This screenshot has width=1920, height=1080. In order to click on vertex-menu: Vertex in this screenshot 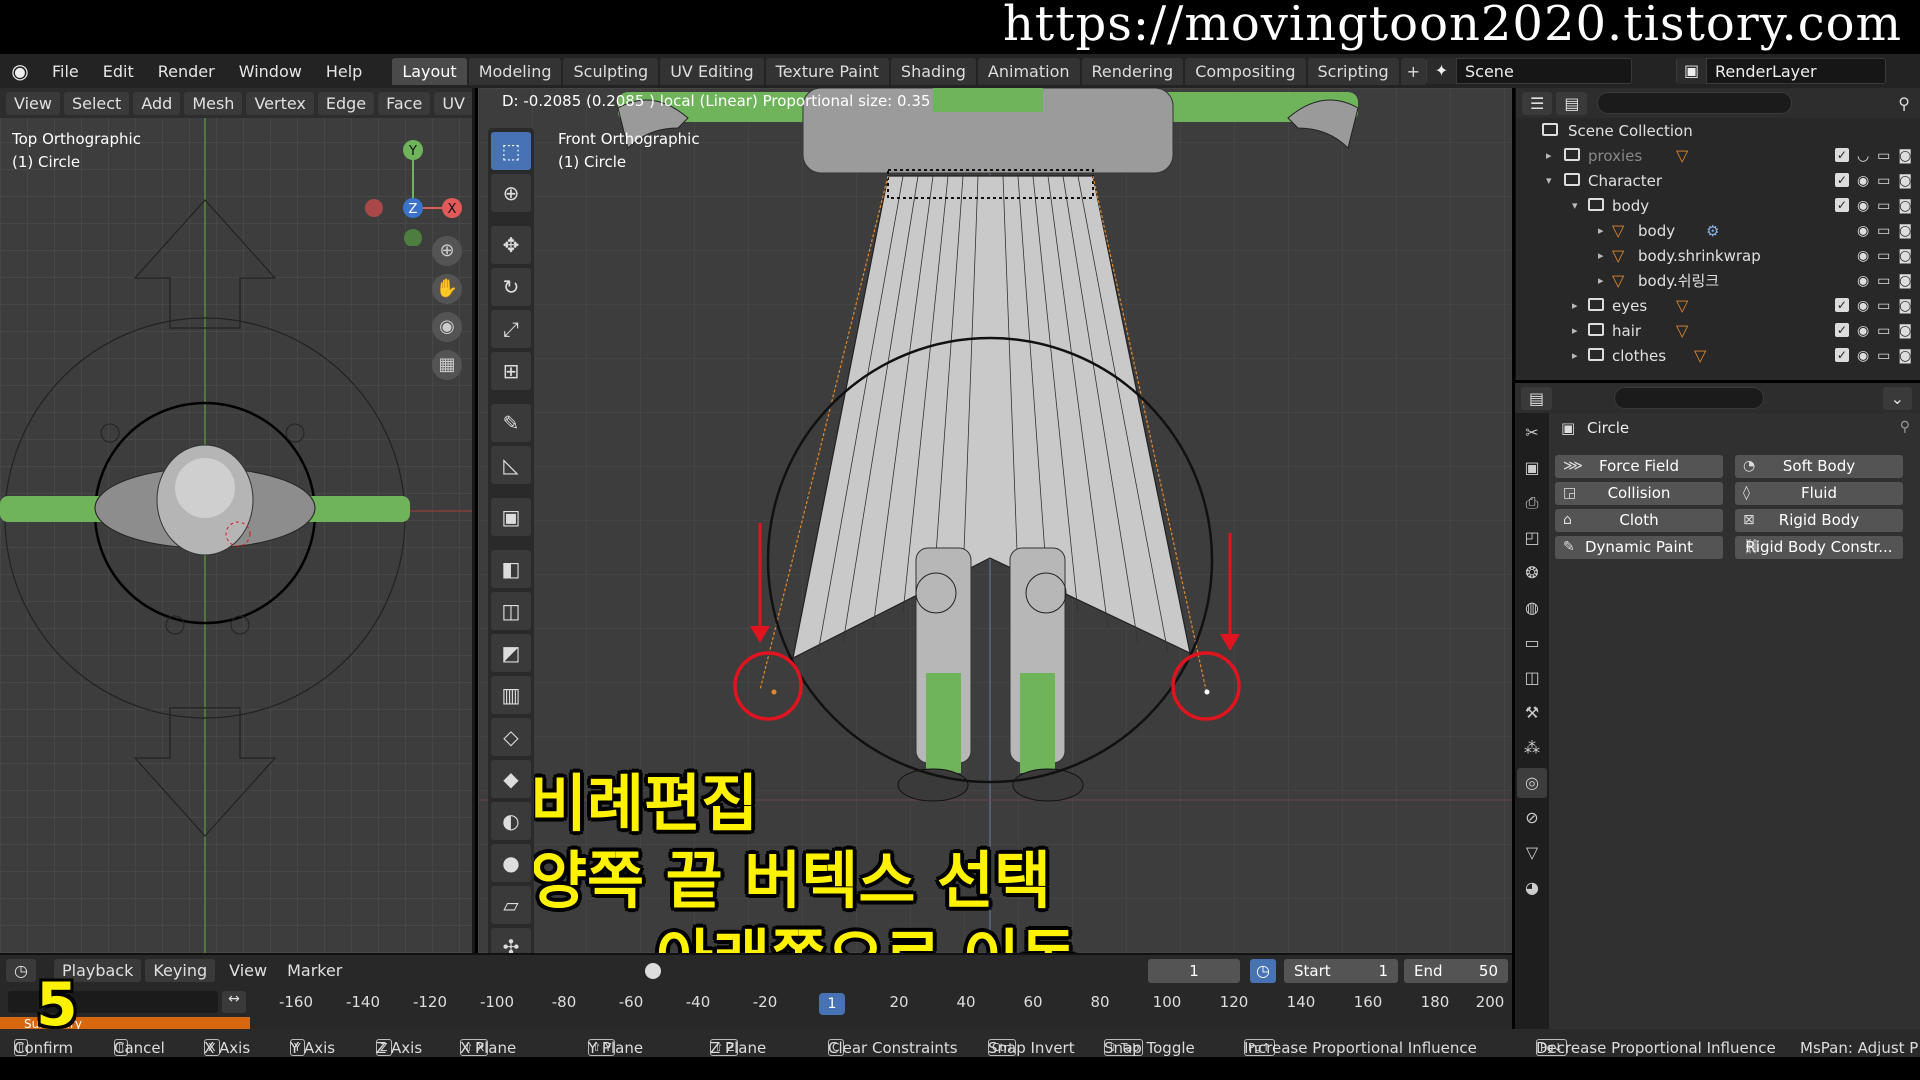, I will do `click(280, 103)`.